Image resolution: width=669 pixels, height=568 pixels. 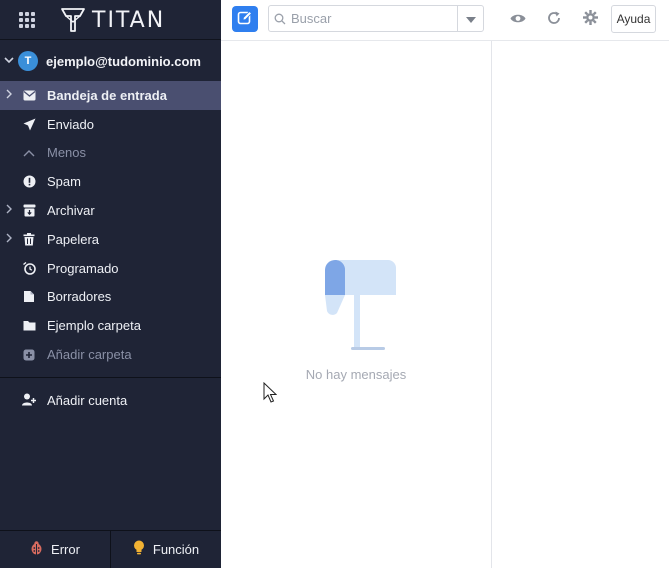 What do you see at coordinates (270, 392) in the screenshot?
I see `mouse-cursor-icon` at bounding box center [270, 392].